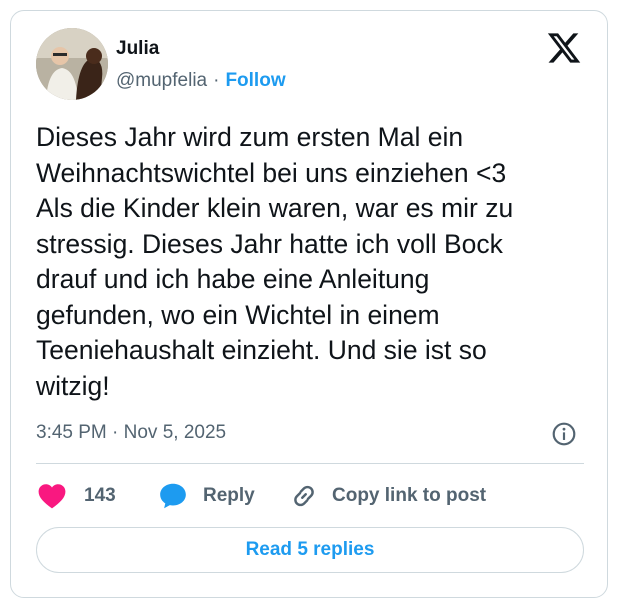 This screenshot has width=620, height=610. I want to click on tweet-text-line: drauf und ich habe eine Anleitung, so click(233, 279).